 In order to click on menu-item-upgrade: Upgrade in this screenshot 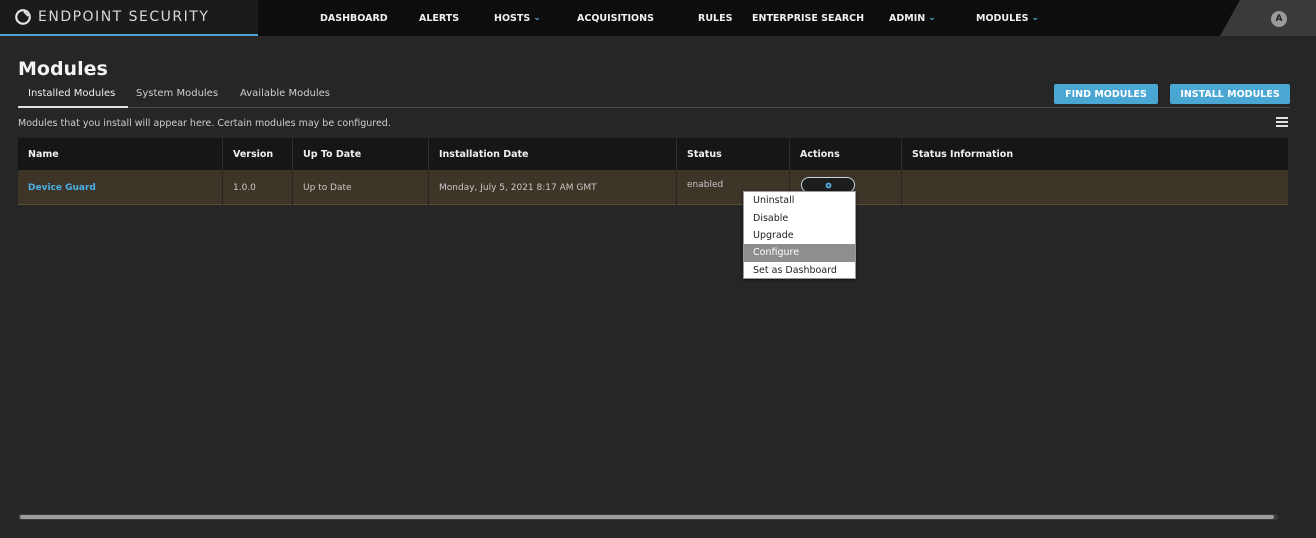, I will do `click(799, 235)`.